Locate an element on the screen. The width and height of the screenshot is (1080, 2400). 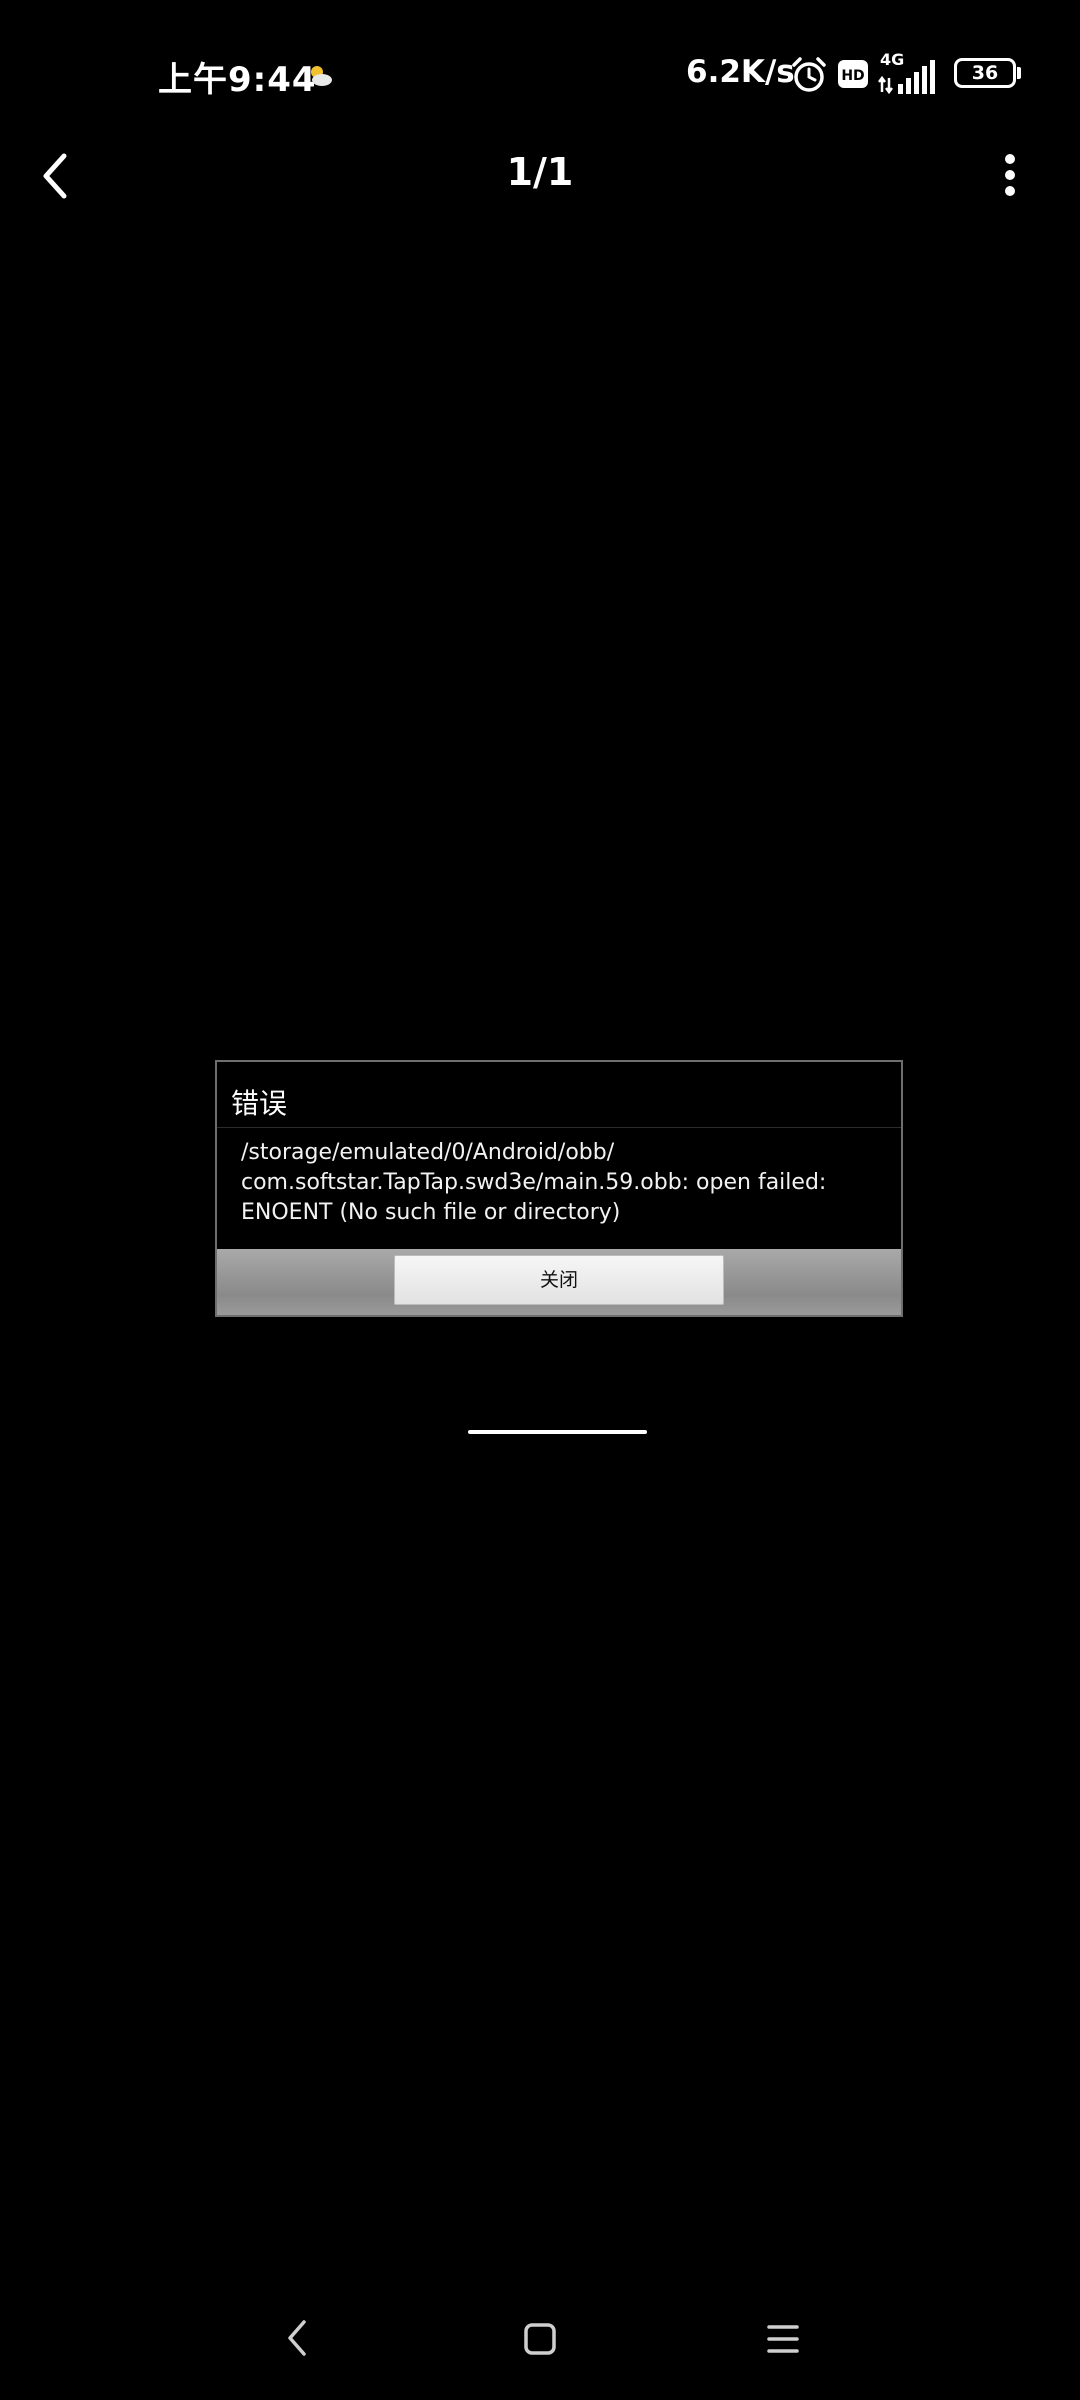
nav-home-icon is located at coordinates (540, 2339).